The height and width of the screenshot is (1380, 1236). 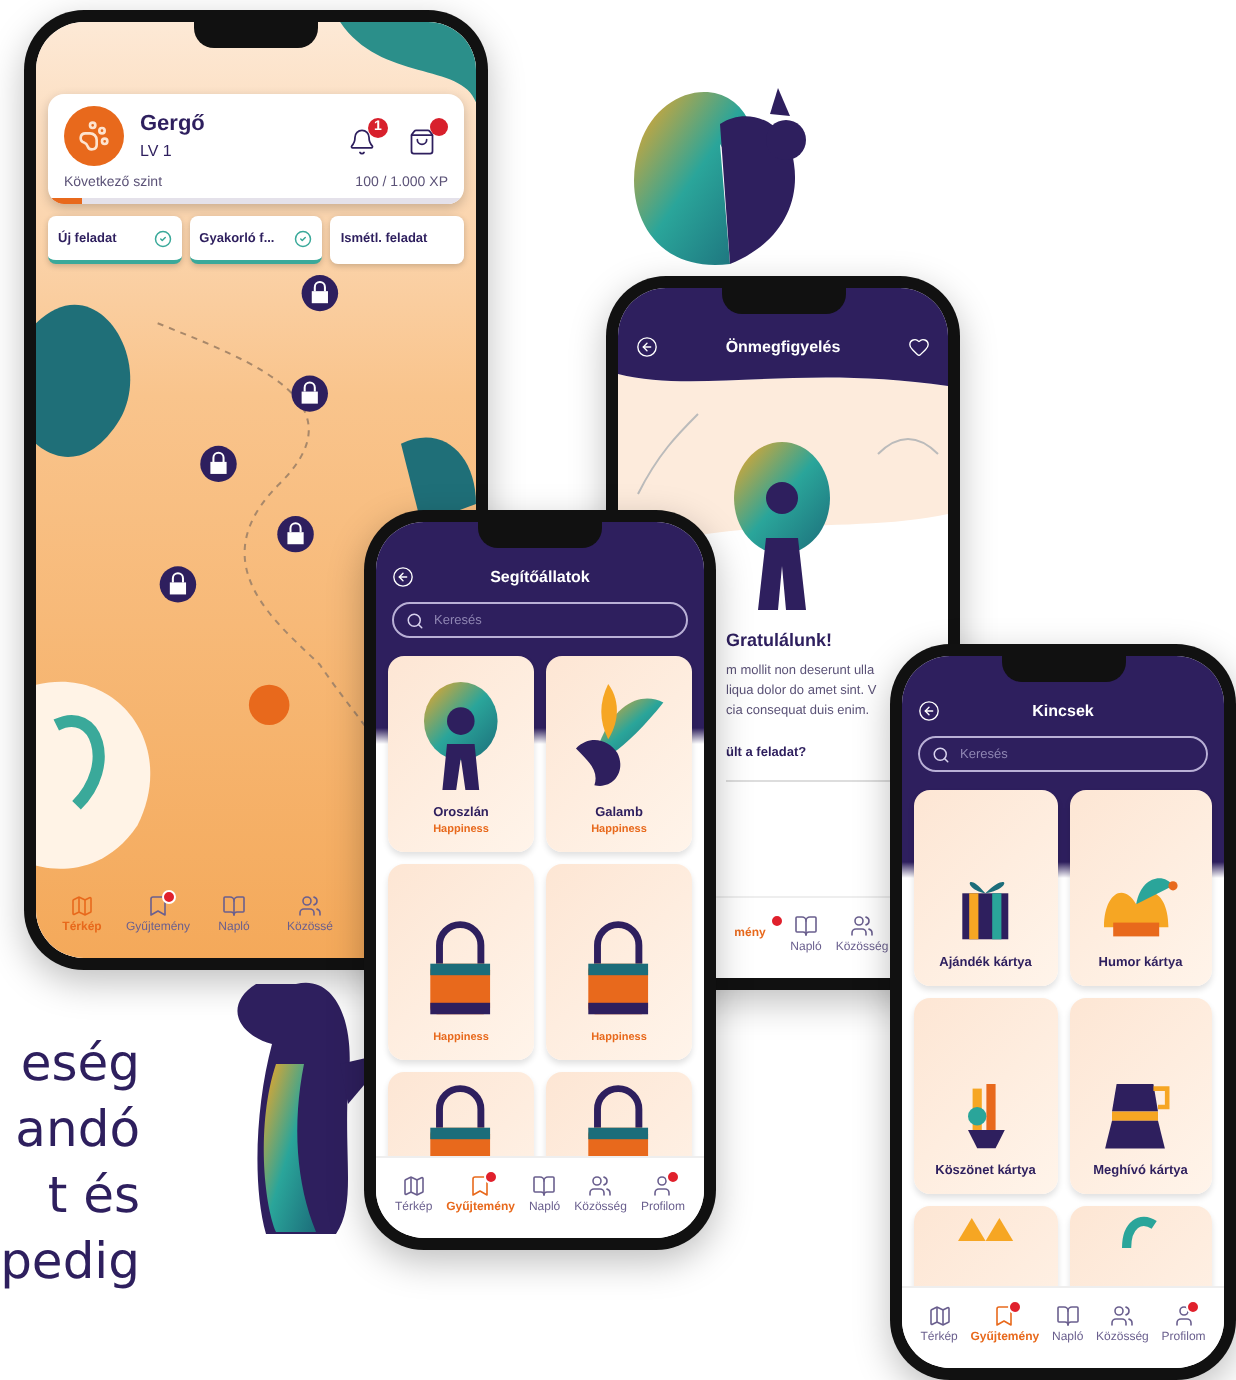 What do you see at coordinates (918, 347) in the screenshot?
I see `heart-button` at bounding box center [918, 347].